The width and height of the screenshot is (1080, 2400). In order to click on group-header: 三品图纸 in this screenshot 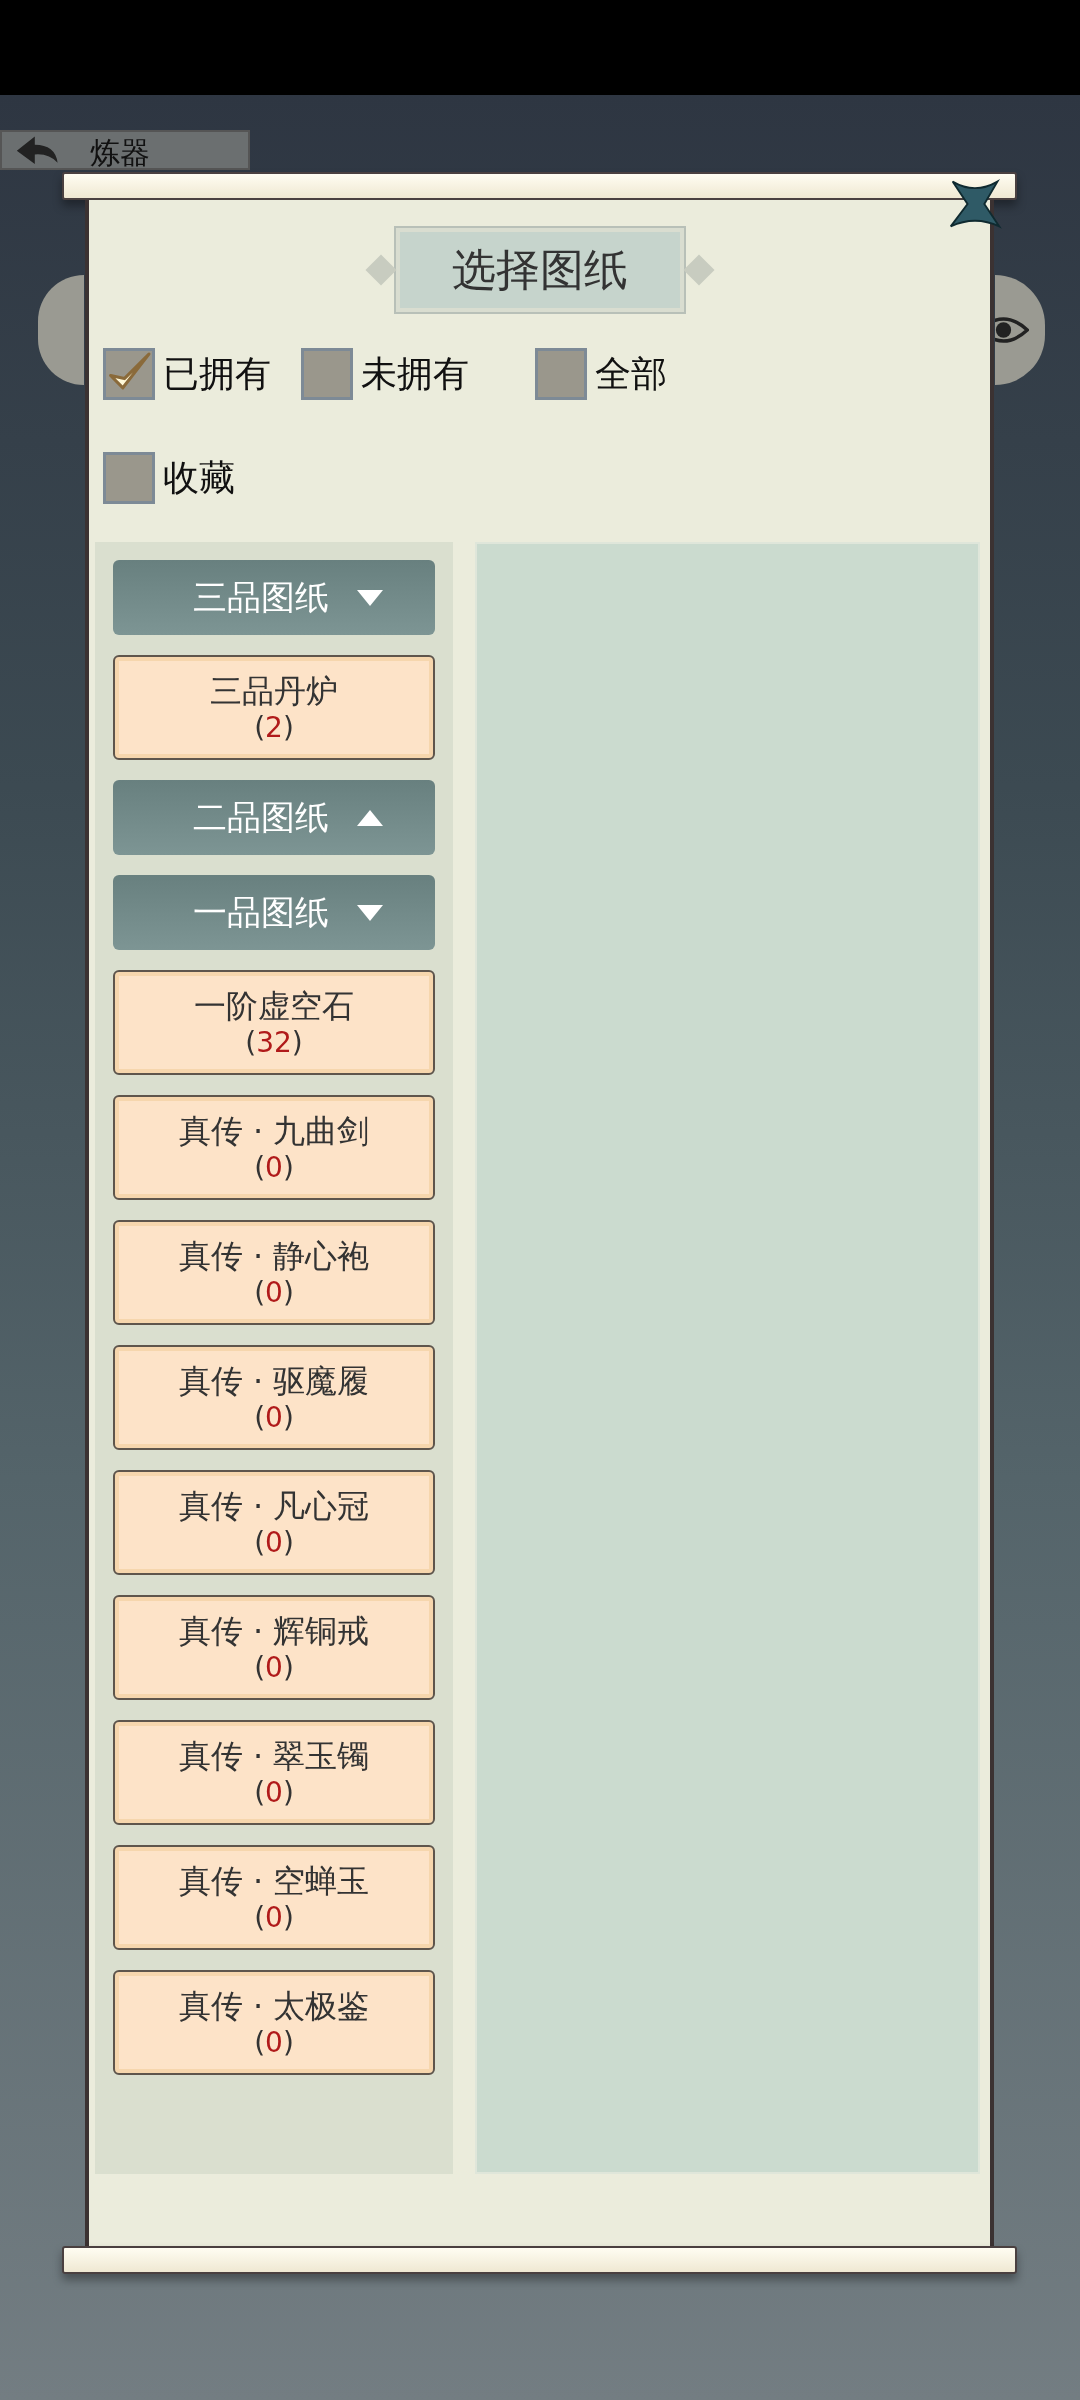, I will do `click(274, 597)`.